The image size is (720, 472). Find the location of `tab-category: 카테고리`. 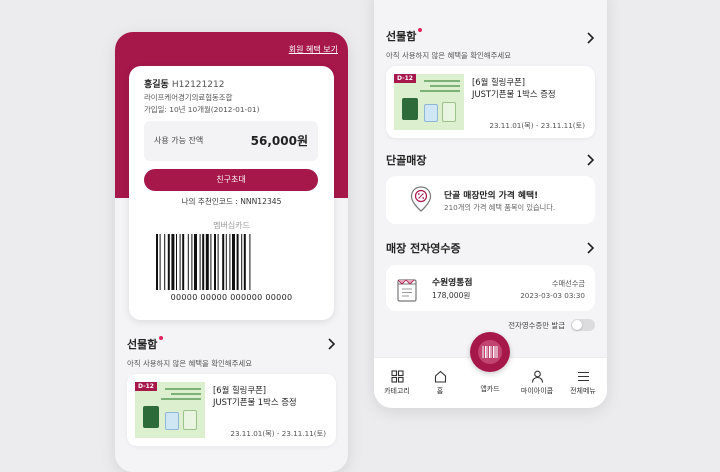

tab-category: 카테고리 is located at coordinates (397, 383).